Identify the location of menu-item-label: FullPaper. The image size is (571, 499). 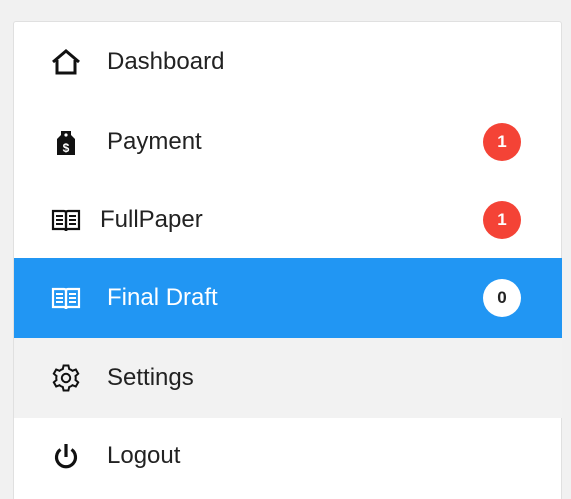
(151, 219).